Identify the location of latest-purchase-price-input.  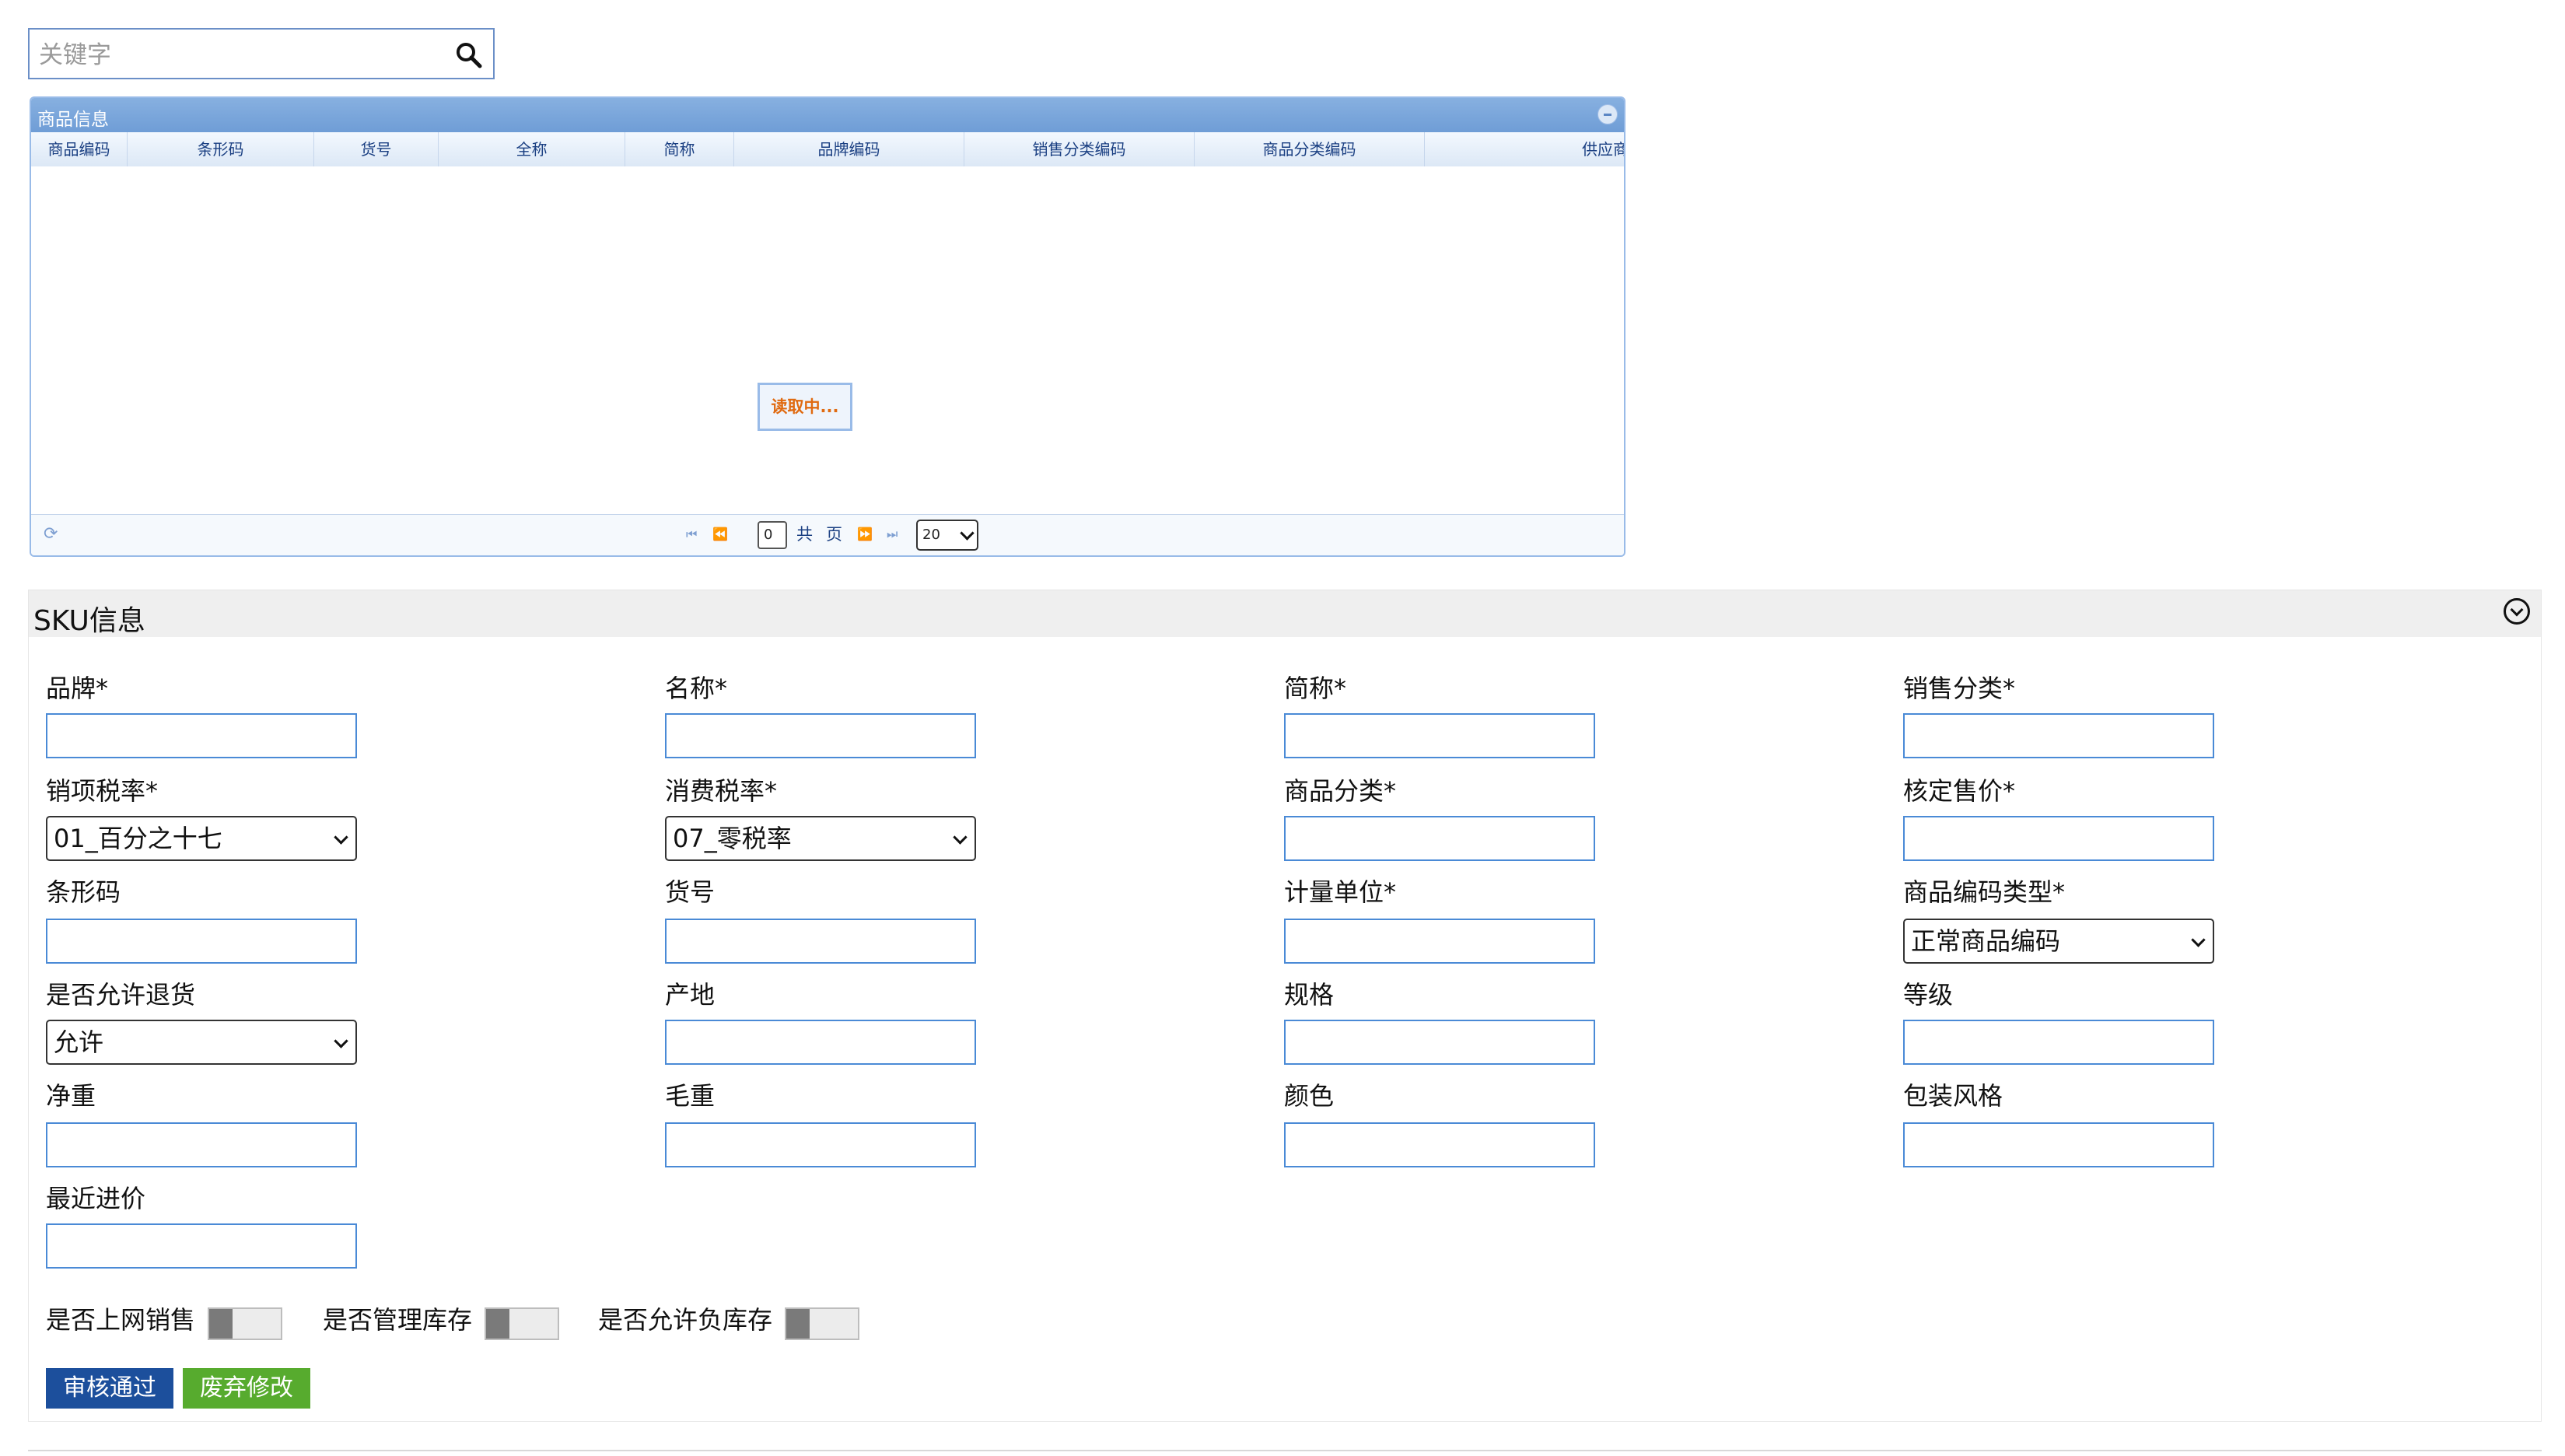
(201, 1246).